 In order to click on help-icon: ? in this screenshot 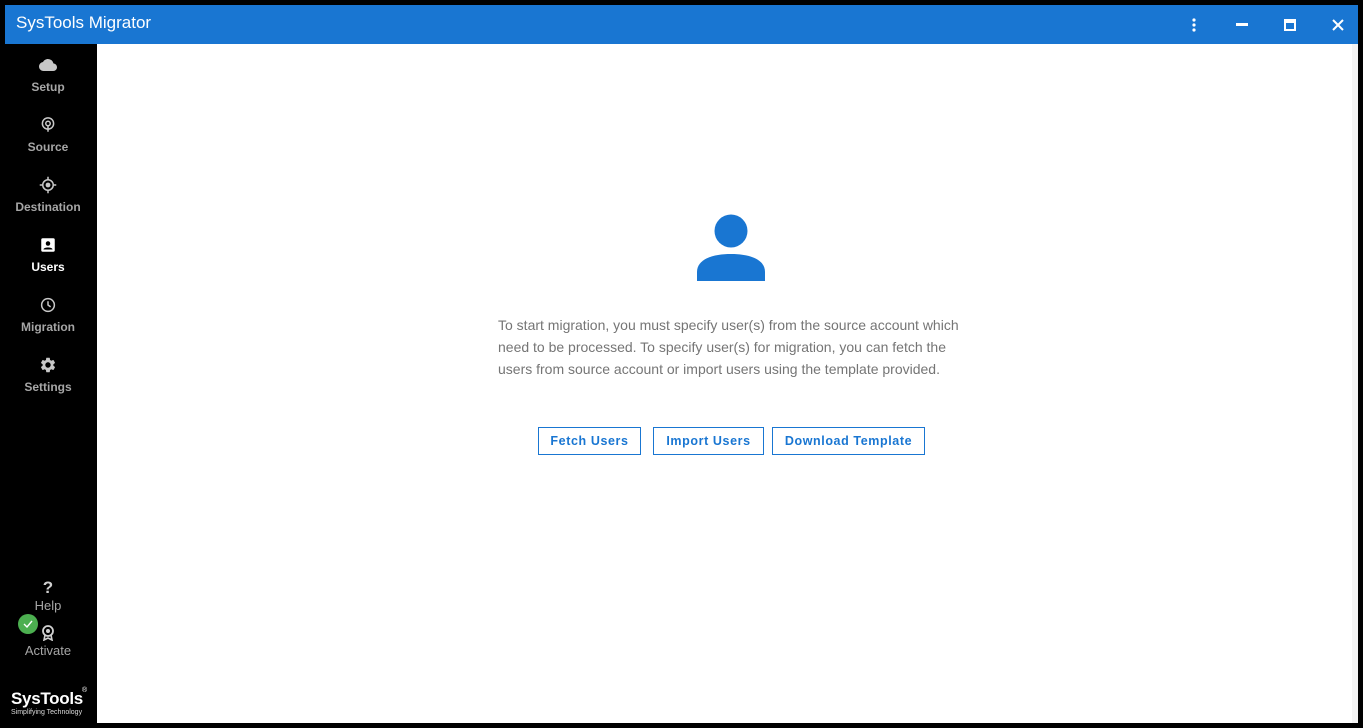, I will do `click(48, 587)`.